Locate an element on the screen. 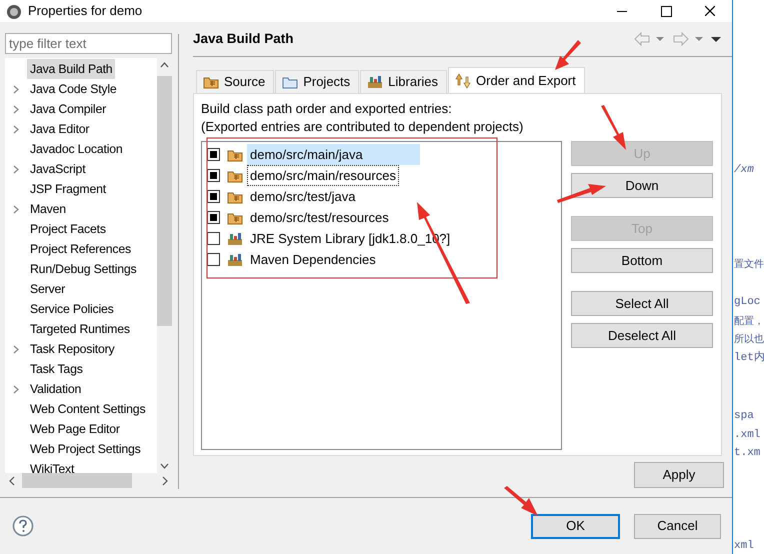 This screenshot has height=554, width=764. window-title: Properties for demo is located at coordinates (85, 11).